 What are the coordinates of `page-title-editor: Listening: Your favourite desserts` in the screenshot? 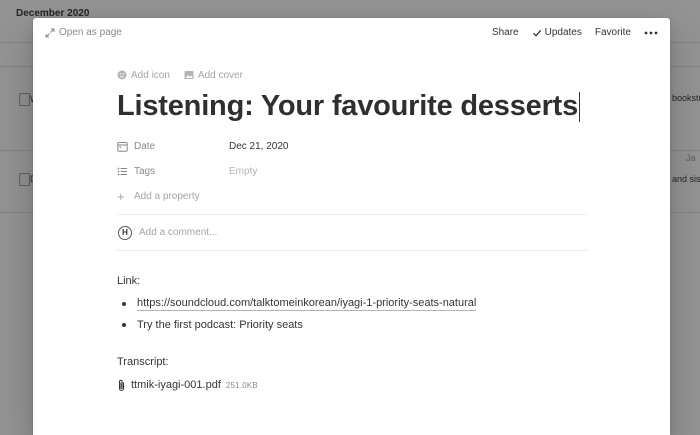 It's located at (352, 106).